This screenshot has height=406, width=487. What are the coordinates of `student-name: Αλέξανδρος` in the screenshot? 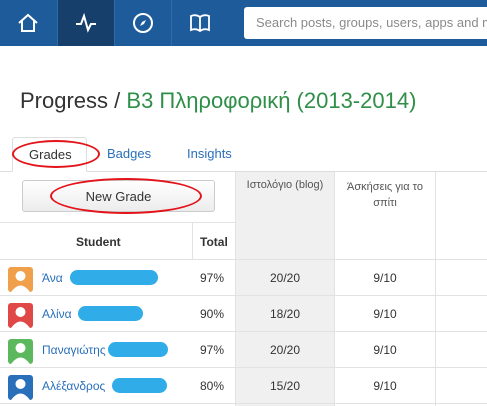 It's located at (73, 386).